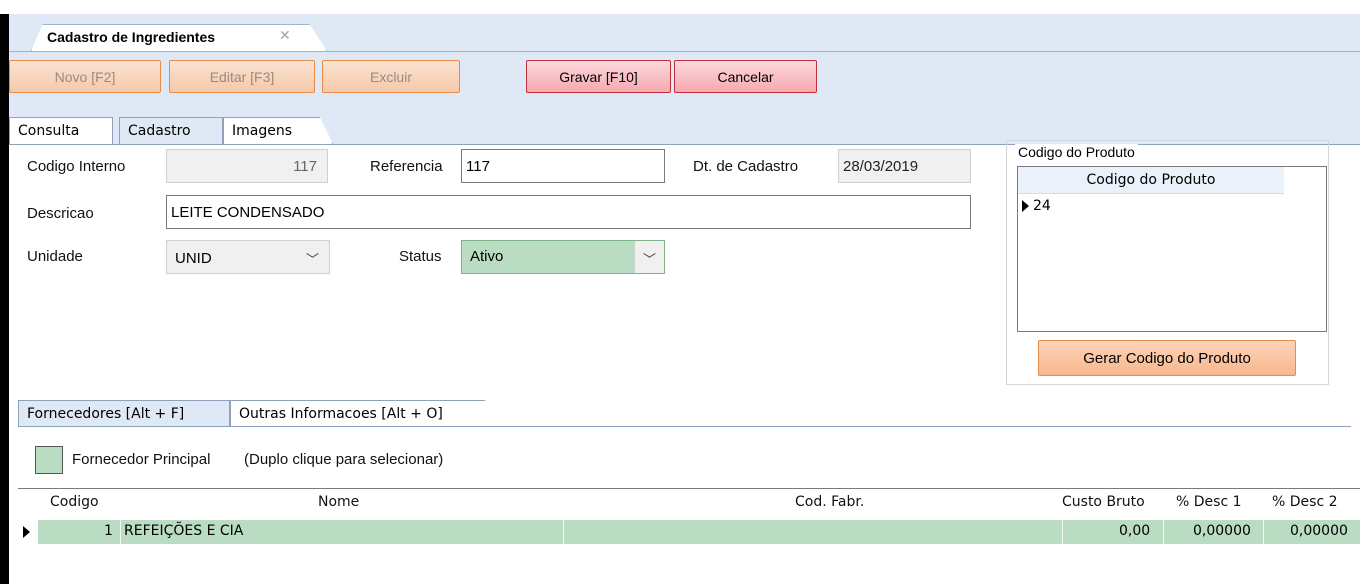 This screenshot has height=584, width=1360. What do you see at coordinates (680, 7) in the screenshot?
I see `screen-top-margin` at bounding box center [680, 7].